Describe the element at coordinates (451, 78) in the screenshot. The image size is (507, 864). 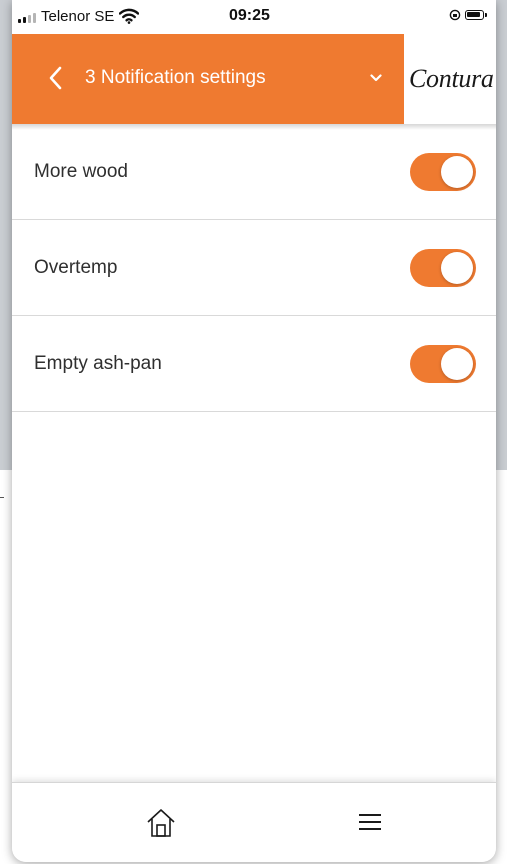
I see `brand-logo: Contura` at that location.